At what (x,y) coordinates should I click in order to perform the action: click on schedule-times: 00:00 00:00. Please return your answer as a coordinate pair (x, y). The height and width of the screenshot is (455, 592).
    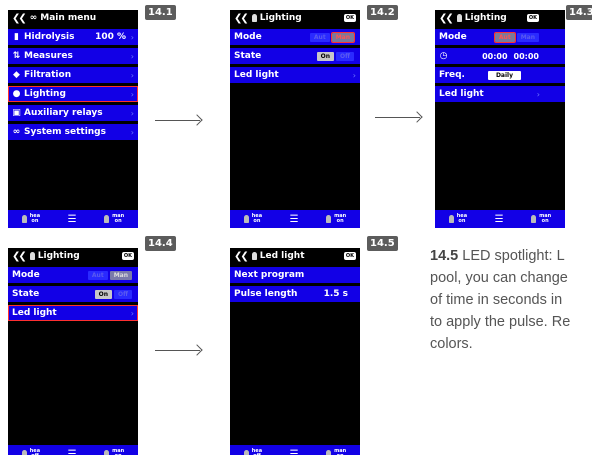
    Looking at the image, I should click on (510, 56).